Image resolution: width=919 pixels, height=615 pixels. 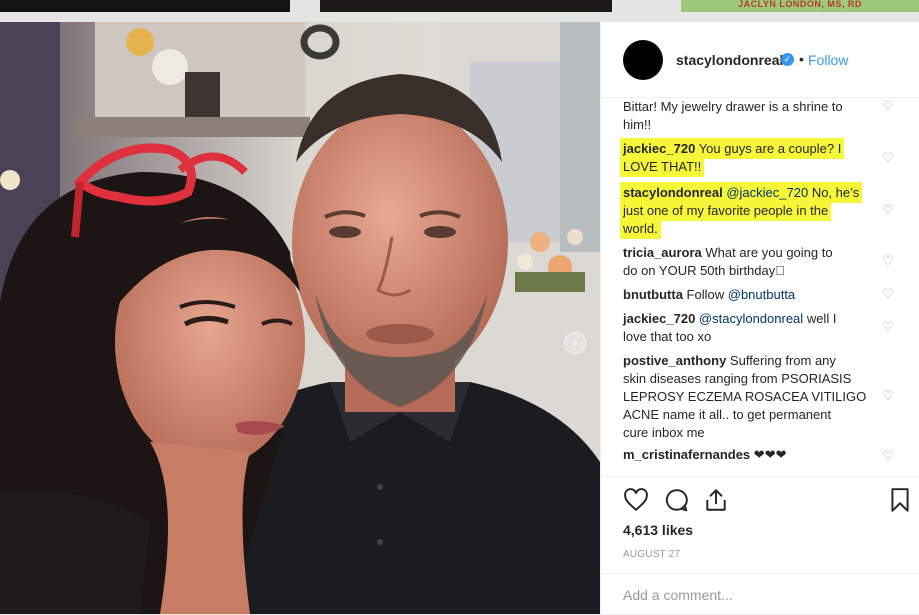 I want to click on comment-text: do on YOUR 50th birthday , so click(x=704, y=270).